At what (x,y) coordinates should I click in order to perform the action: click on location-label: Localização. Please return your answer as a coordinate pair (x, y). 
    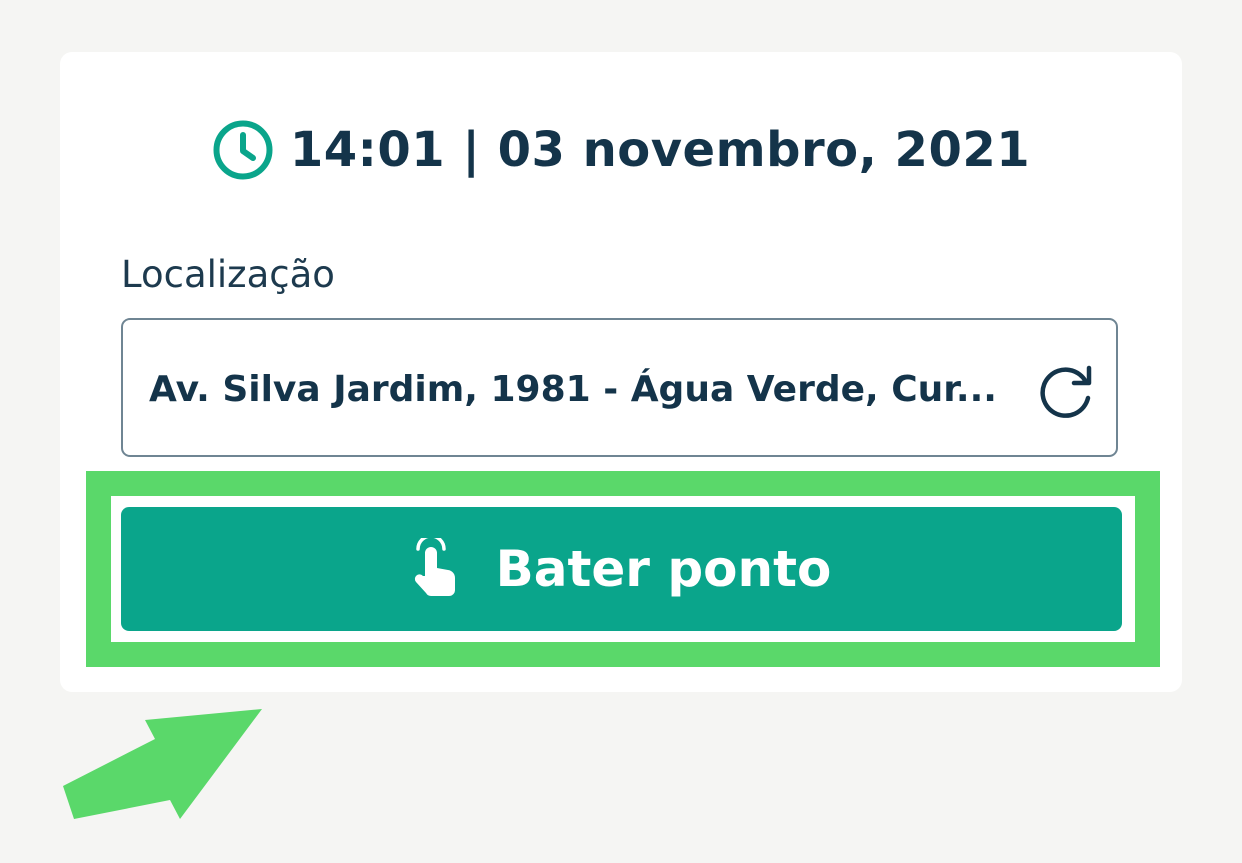
    Looking at the image, I should click on (228, 274).